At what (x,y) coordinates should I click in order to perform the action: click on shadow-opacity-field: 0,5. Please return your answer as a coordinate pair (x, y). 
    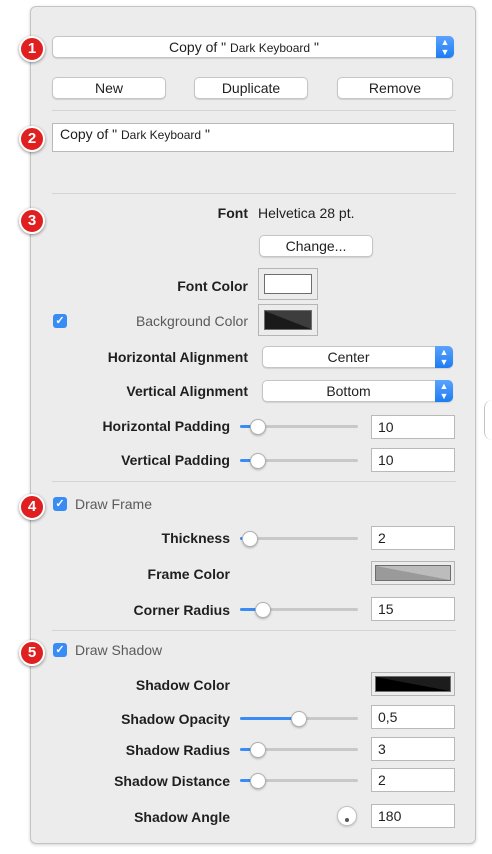
    Looking at the image, I should click on (413, 717).